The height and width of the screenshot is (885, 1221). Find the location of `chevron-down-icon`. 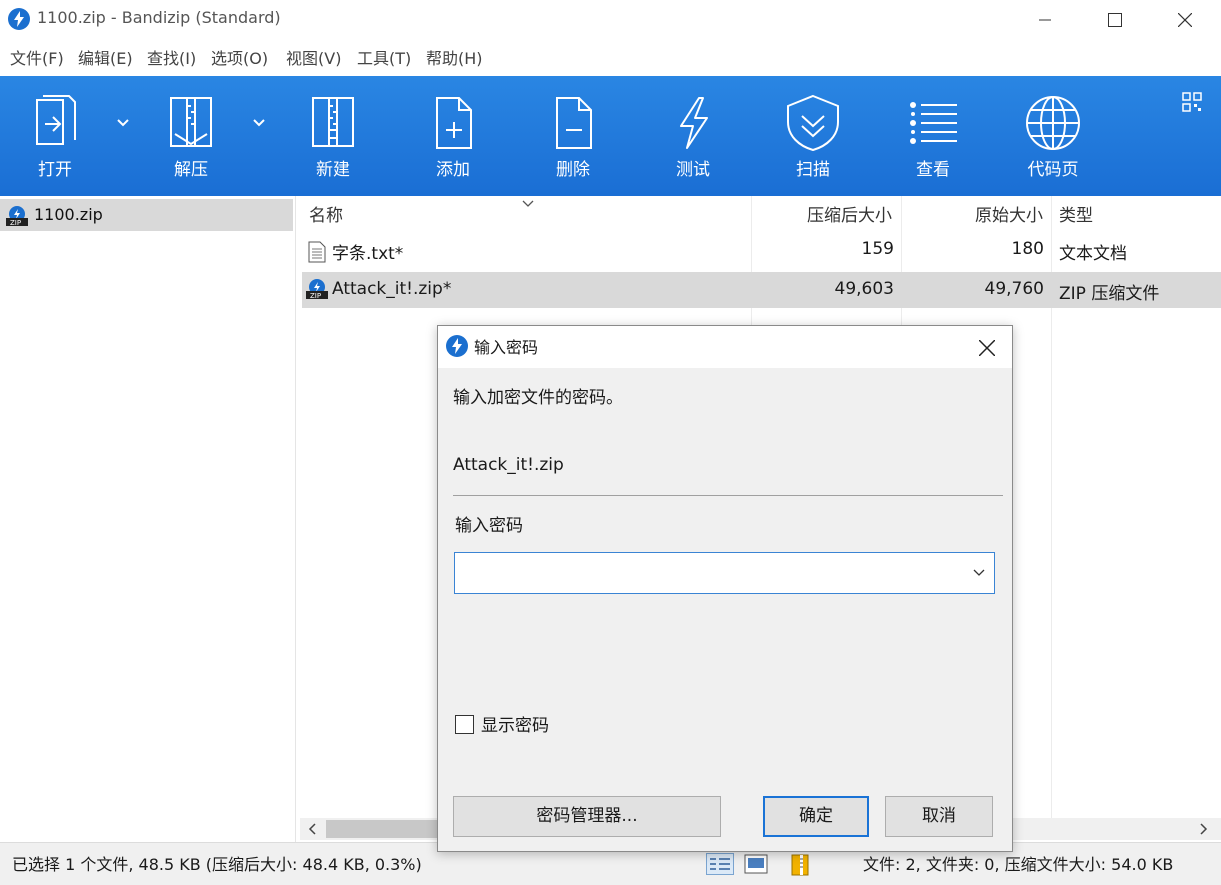

chevron-down-icon is located at coordinates (979, 573).